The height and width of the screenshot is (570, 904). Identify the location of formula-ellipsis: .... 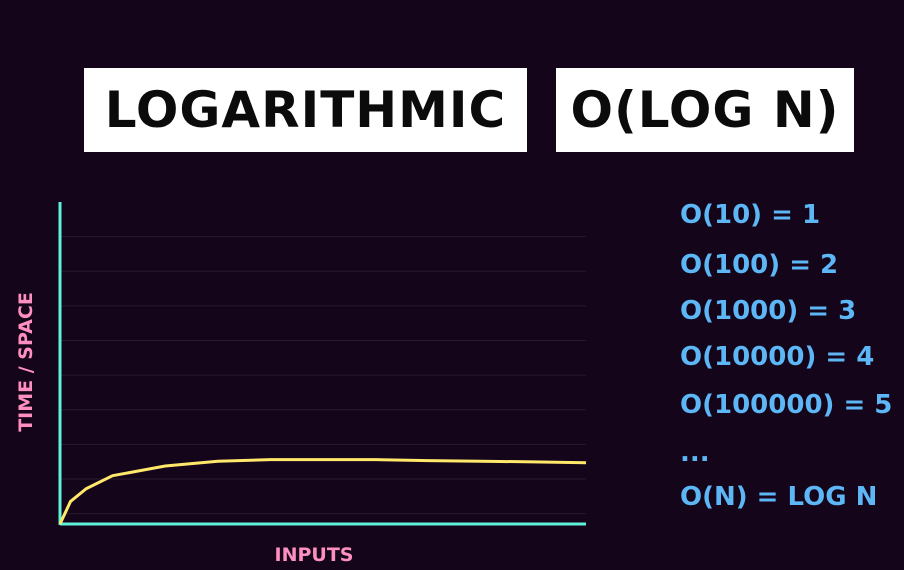
(695, 453).